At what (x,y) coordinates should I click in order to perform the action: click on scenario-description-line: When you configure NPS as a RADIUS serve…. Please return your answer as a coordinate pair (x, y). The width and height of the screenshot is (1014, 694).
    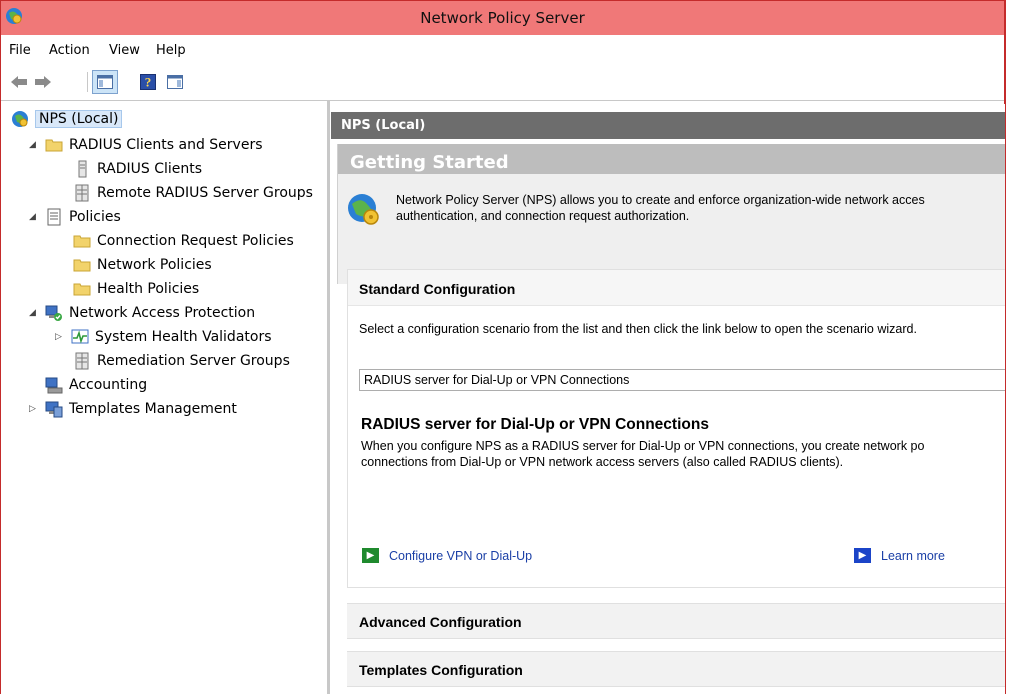
    Looking at the image, I should click on (643, 446).